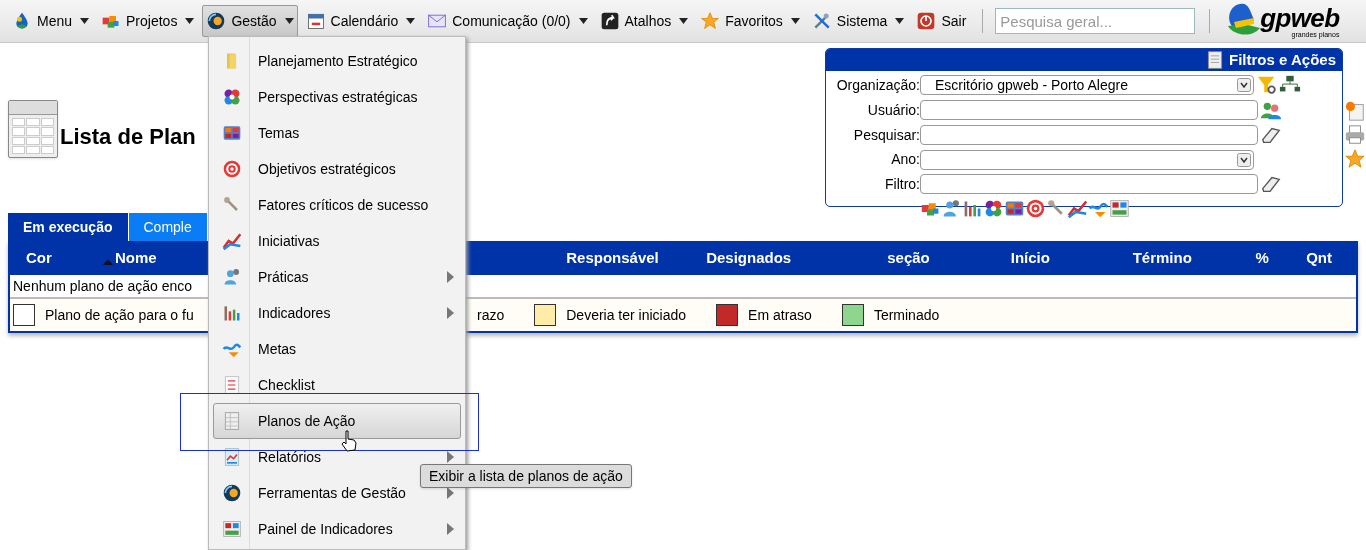 The height and width of the screenshot is (550, 1366). Describe the element at coordinates (780, 315) in the screenshot. I see `legend-label: Em atraso` at that location.